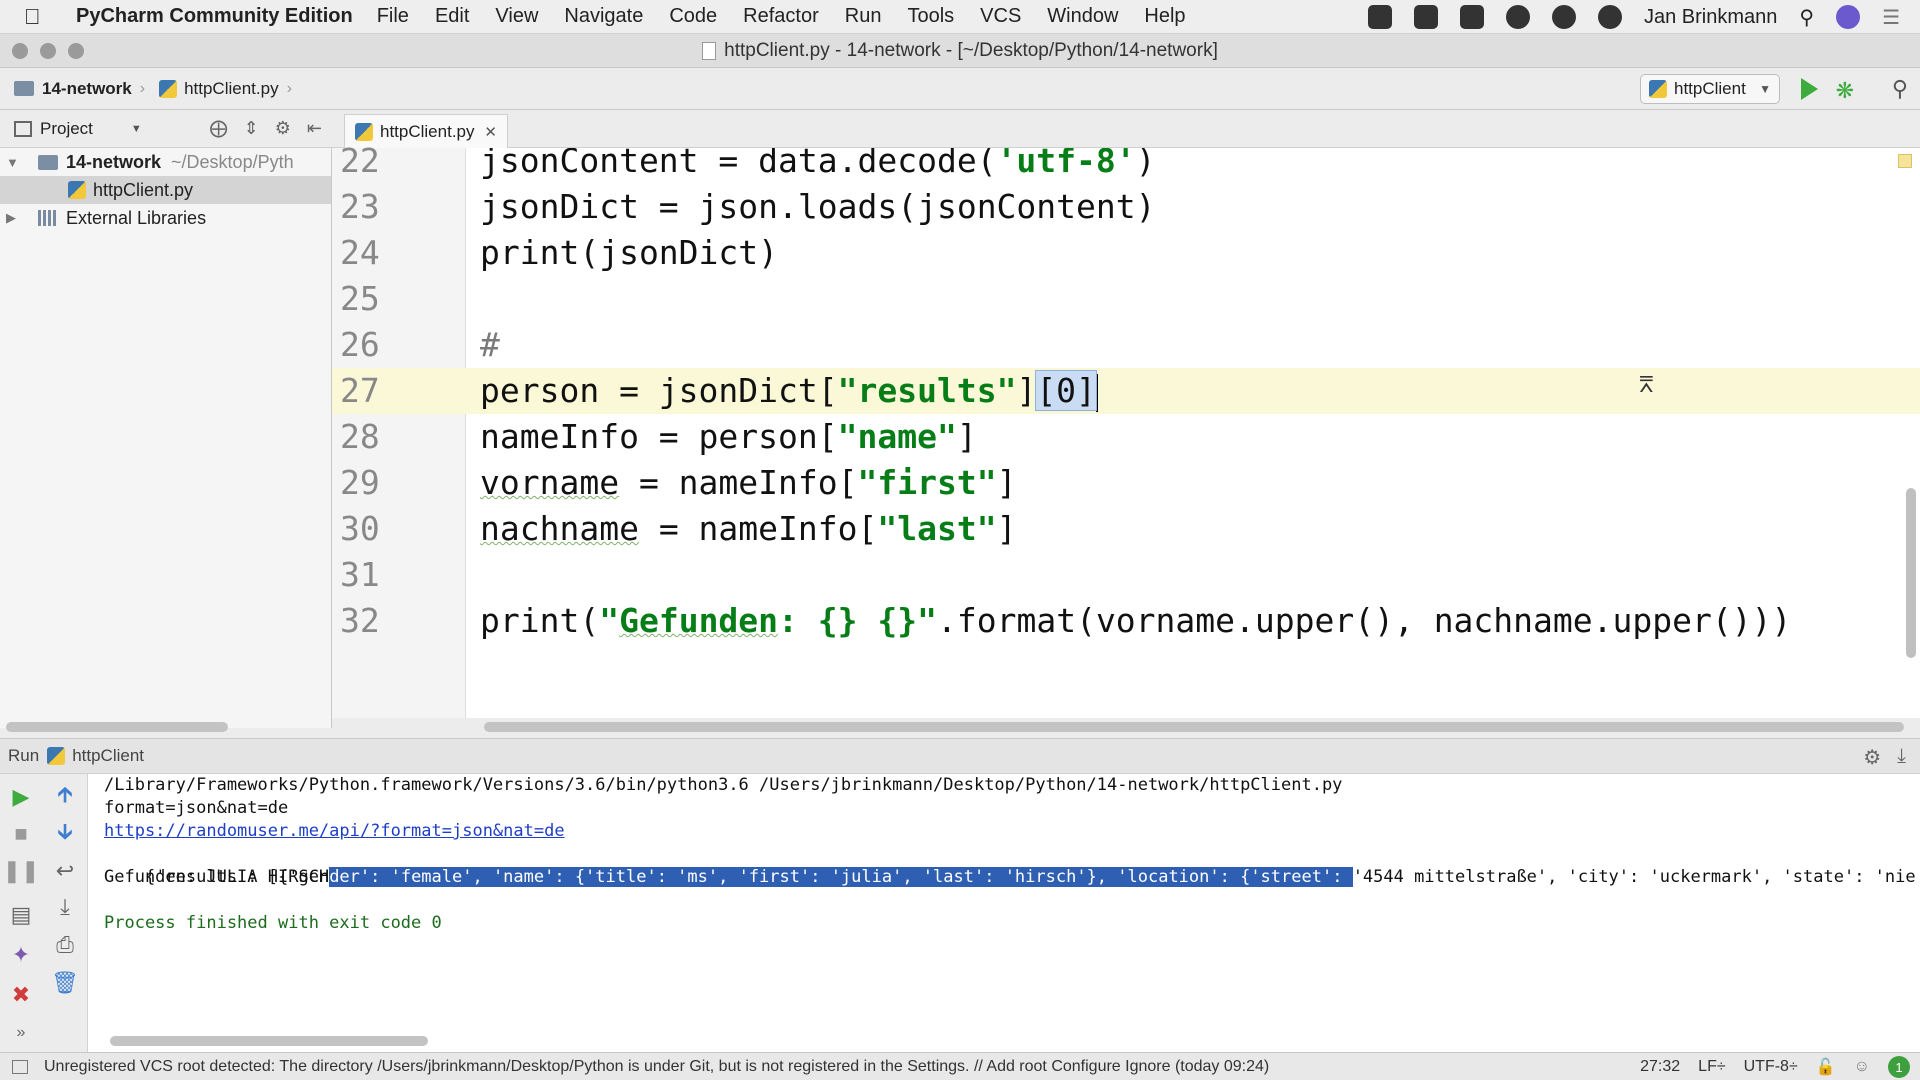  Describe the element at coordinates (1193, 345) in the screenshot. I see `code-line: #` at that location.